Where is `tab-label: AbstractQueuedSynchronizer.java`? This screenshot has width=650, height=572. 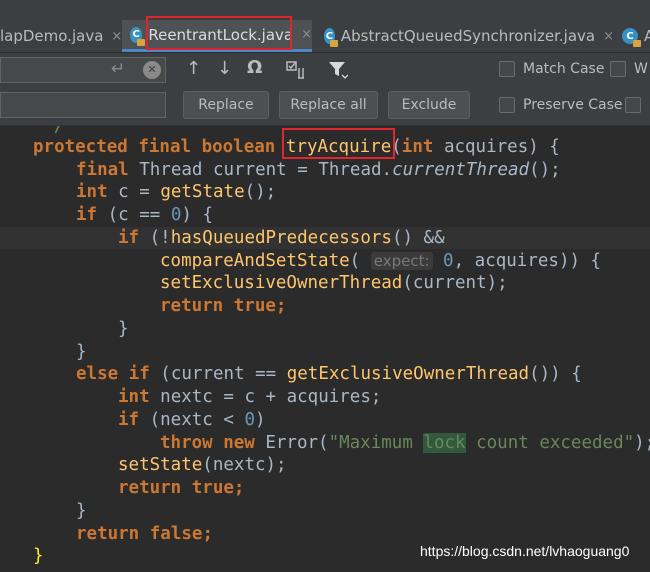 tab-label: AbstractQueuedSynchronizer.java is located at coordinates (468, 36).